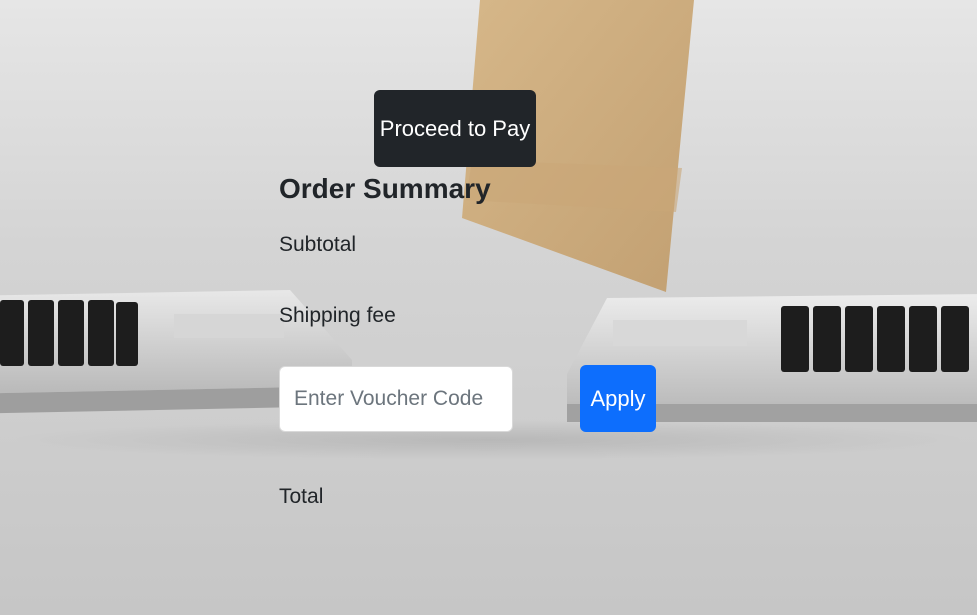 The image size is (977, 615). What do you see at coordinates (337, 315) in the screenshot?
I see `shipping-fee-label: Shipping fee` at bounding box center [337, 315].